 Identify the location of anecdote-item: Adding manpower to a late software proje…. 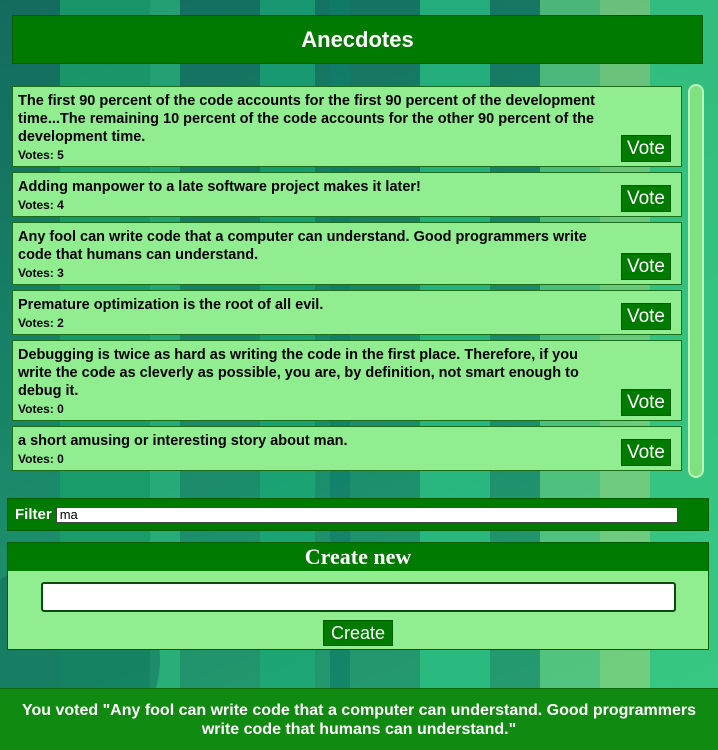
(347, 194).